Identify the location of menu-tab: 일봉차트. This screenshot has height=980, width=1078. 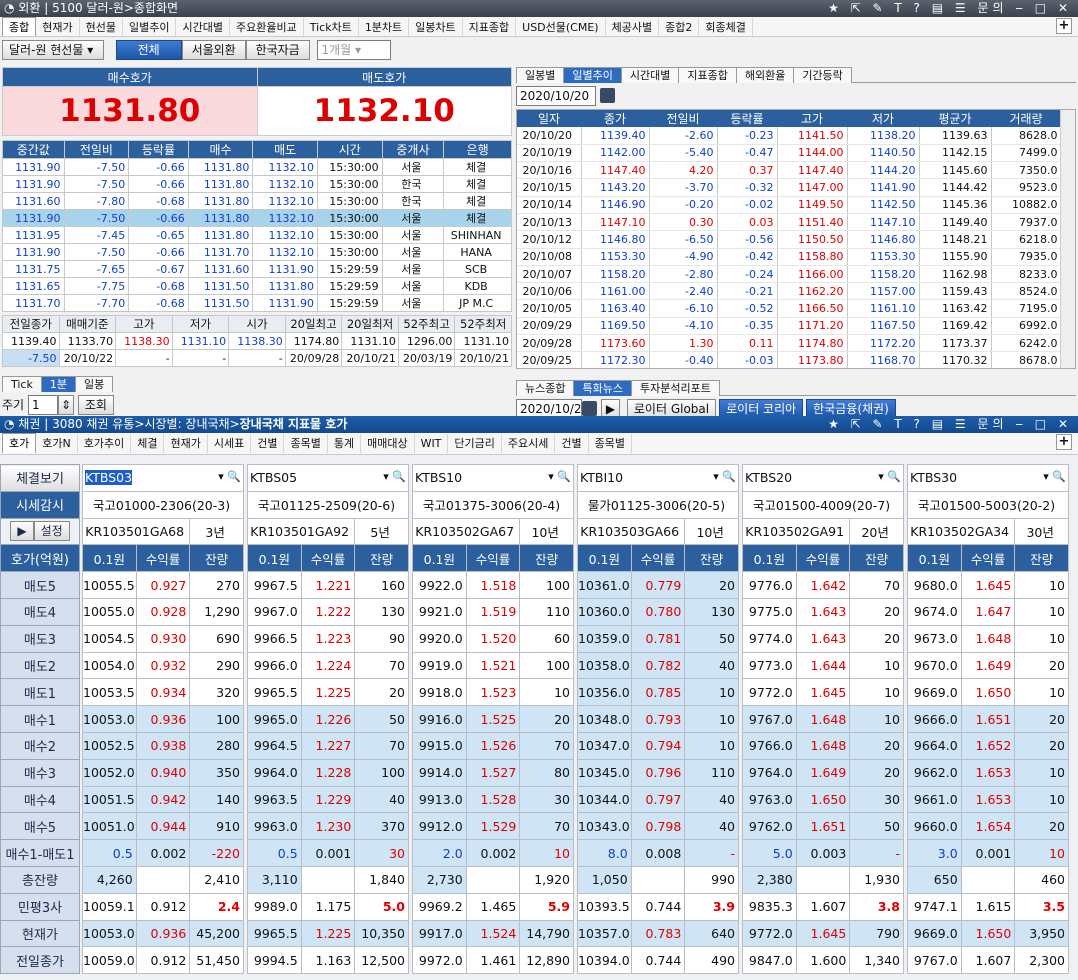
(436, 27).